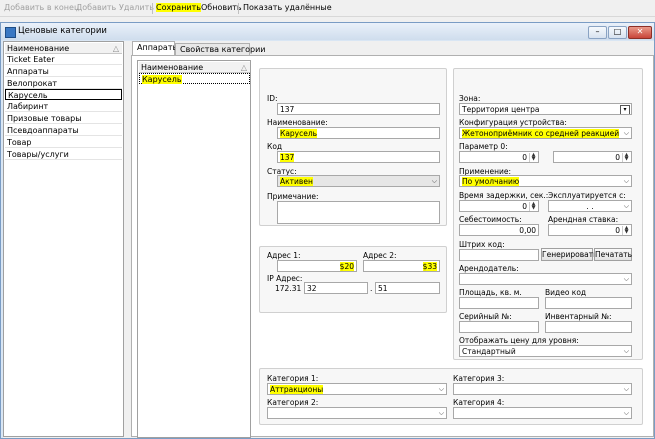  I want to click on list-item: Ticket Eater, so click(63, 59).